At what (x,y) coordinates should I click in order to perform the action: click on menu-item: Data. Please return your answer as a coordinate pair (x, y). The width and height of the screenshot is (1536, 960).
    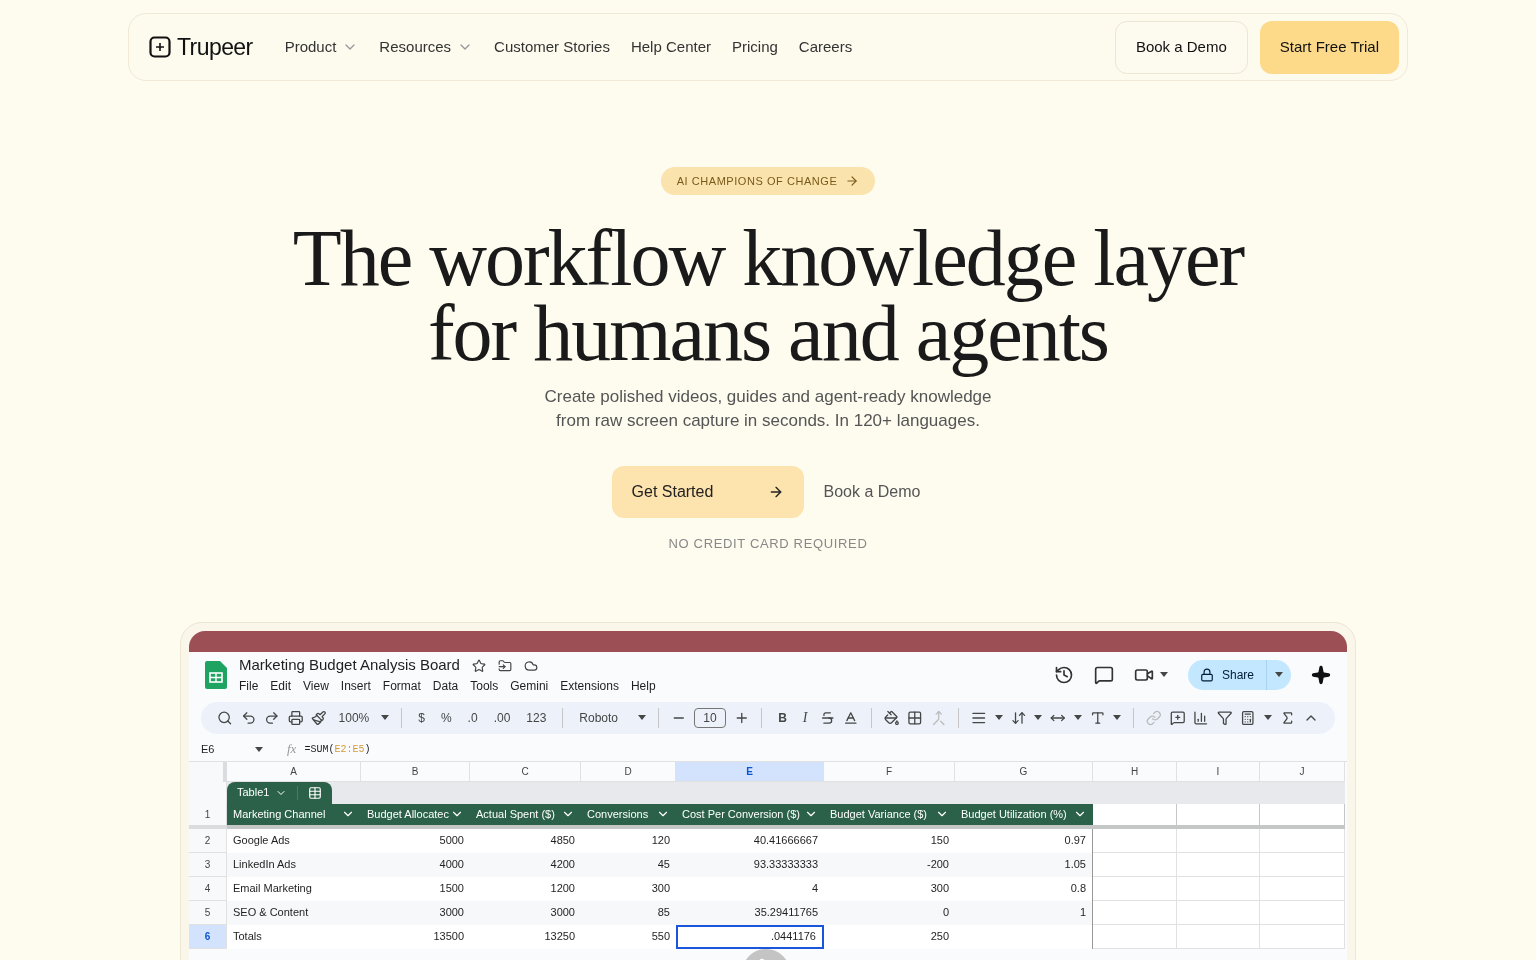
    Looking at the image, I should click on (445, 685).